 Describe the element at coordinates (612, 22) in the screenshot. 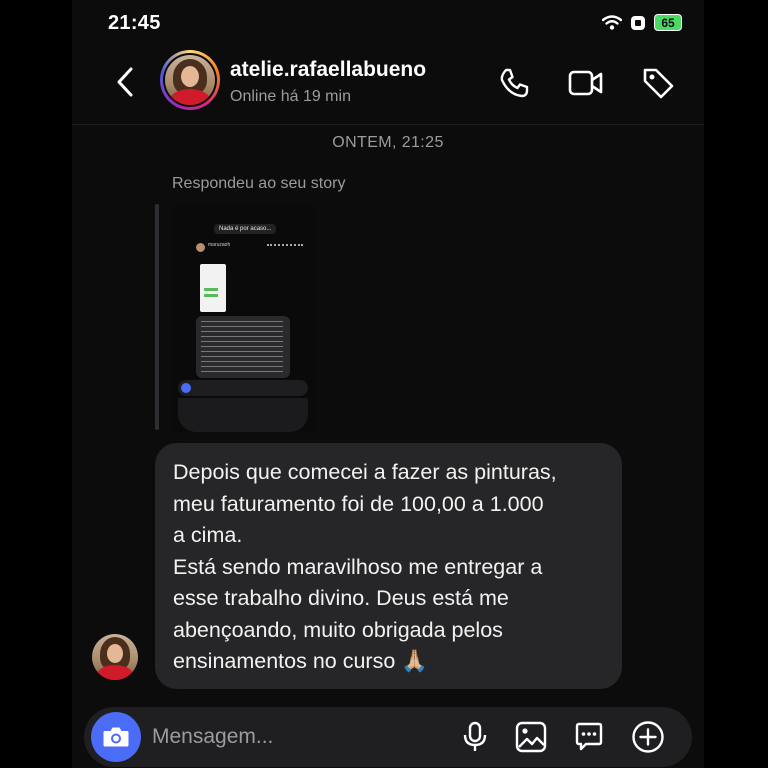

I see `wifi-icon` at that location.